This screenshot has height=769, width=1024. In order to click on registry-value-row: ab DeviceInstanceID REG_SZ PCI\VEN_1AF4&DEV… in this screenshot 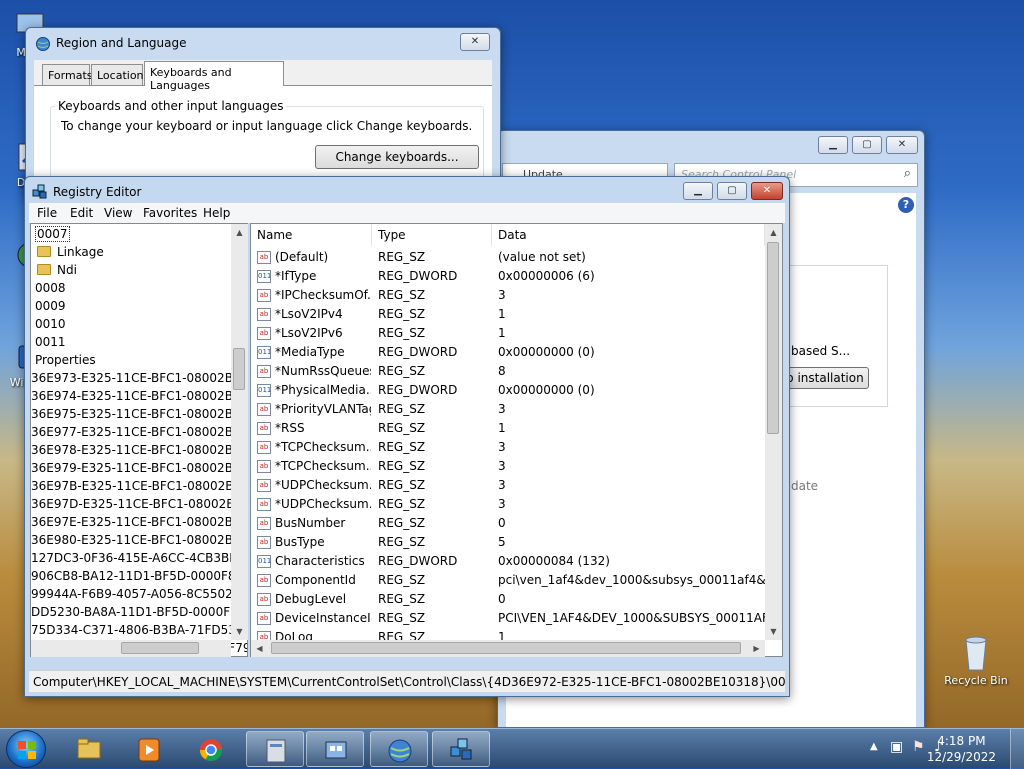, I will do `click(508, 618)`.